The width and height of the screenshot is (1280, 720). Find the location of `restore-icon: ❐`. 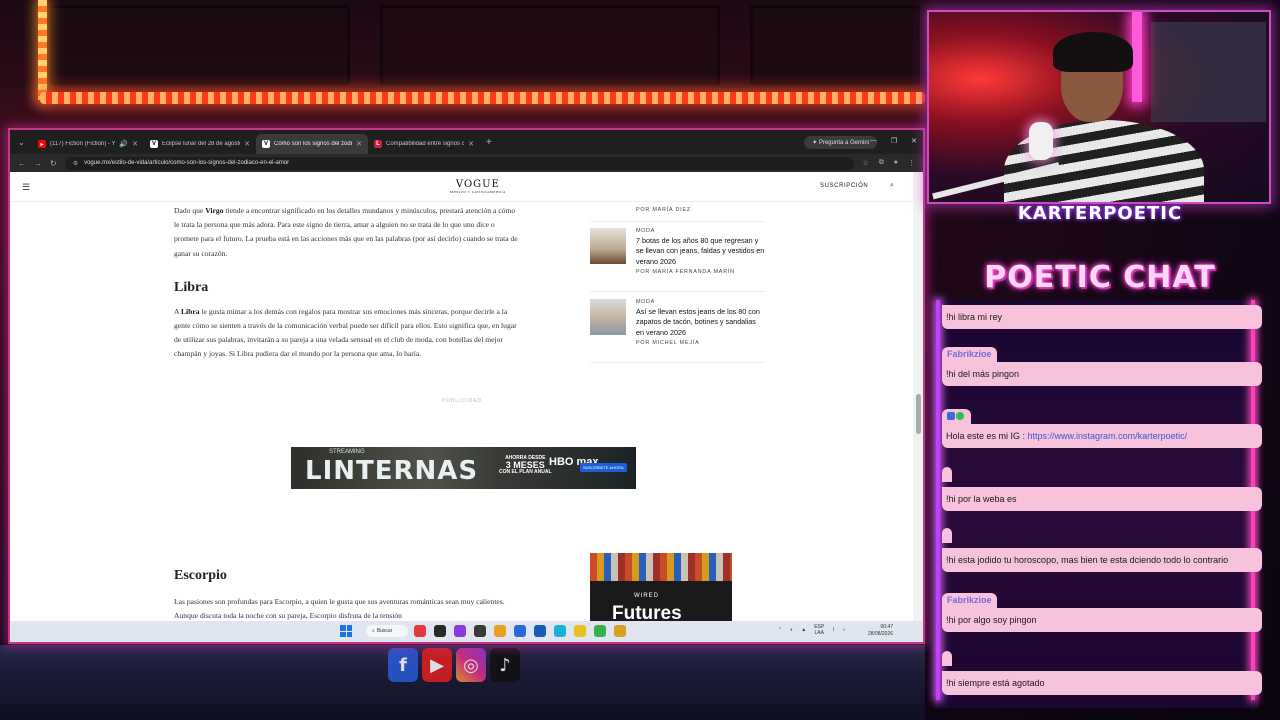

restore-icon: ❐ is located at coordinates (894, 141).